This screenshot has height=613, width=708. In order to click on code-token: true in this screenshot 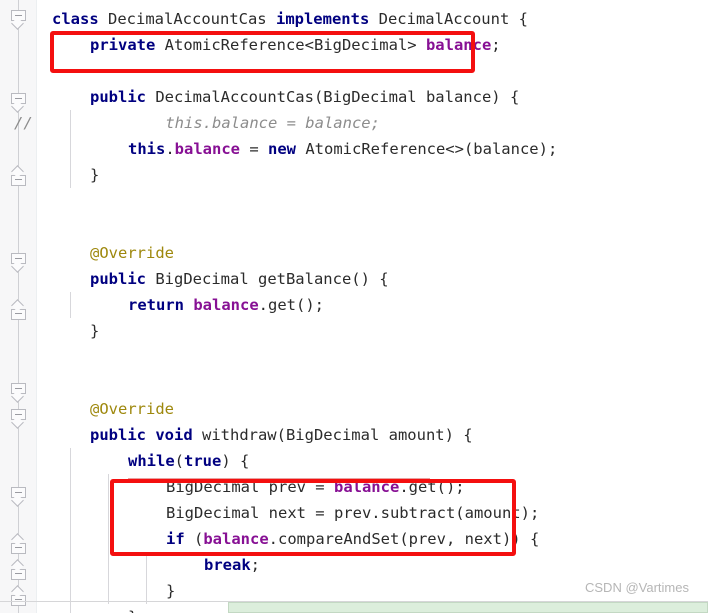, I will do `click(203, 461)`.